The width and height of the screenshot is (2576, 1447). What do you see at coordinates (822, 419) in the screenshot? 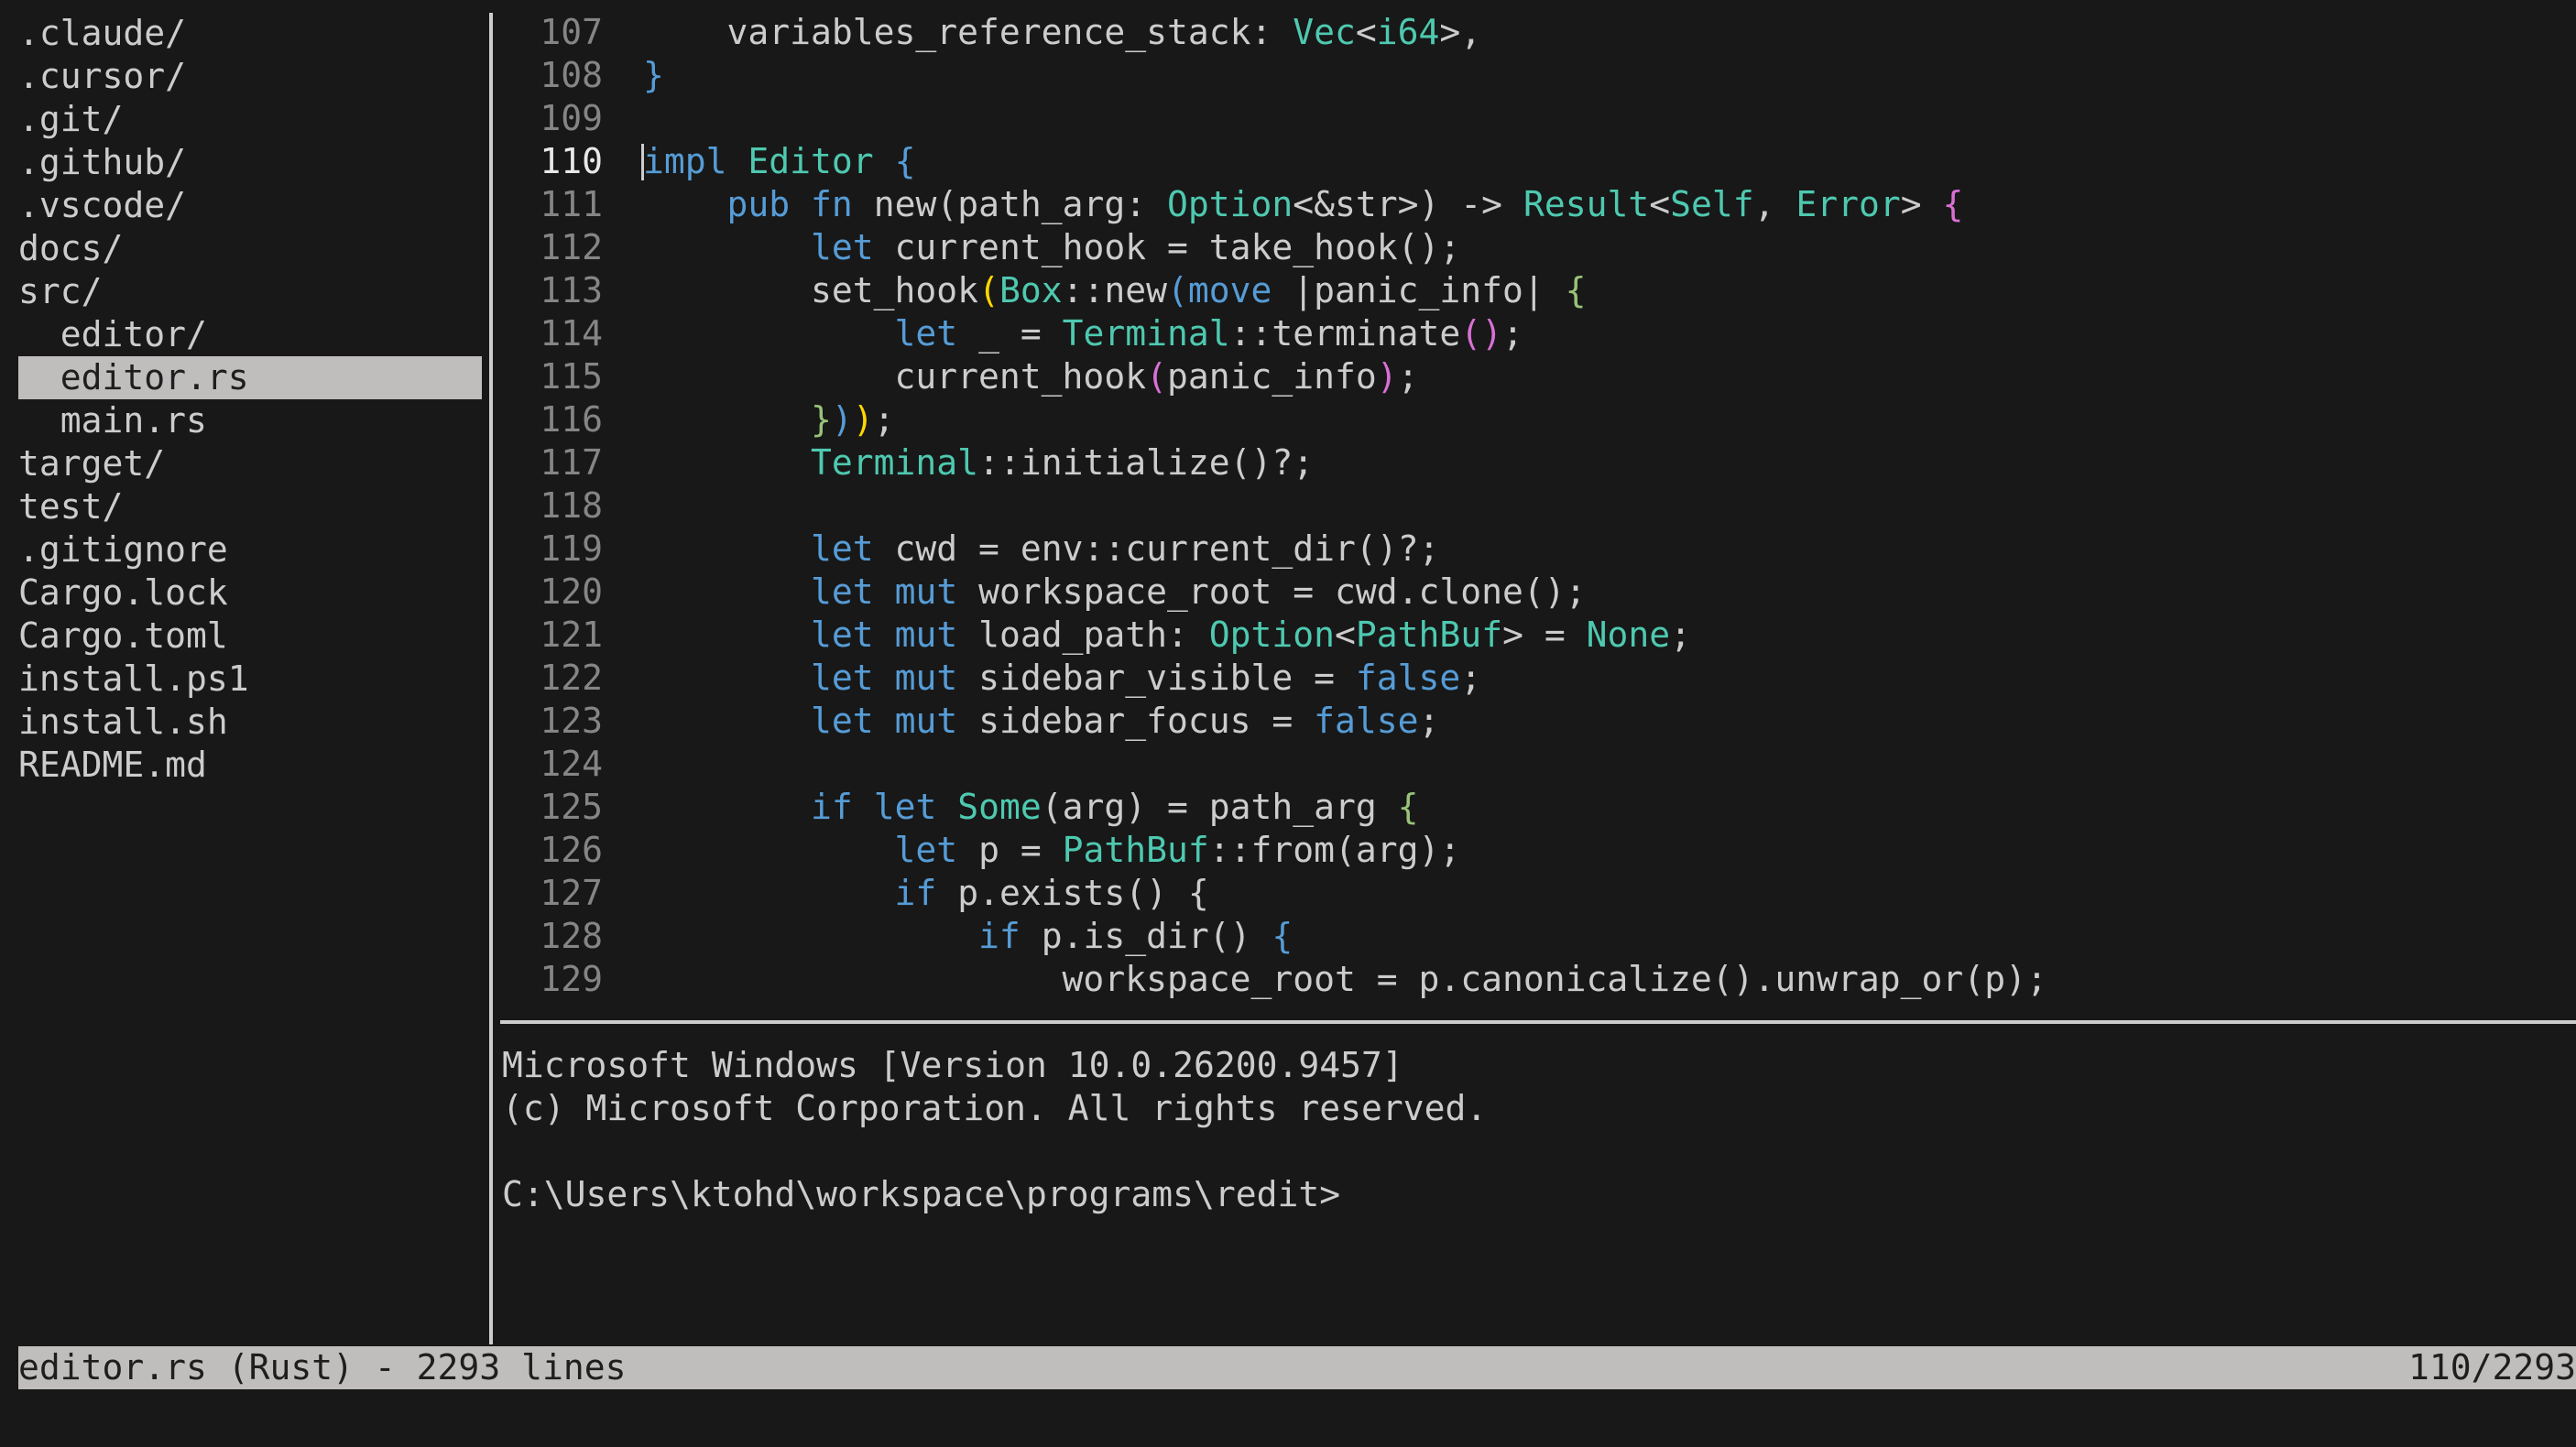
I see `code-token: }` at bounding box center [822, 419].